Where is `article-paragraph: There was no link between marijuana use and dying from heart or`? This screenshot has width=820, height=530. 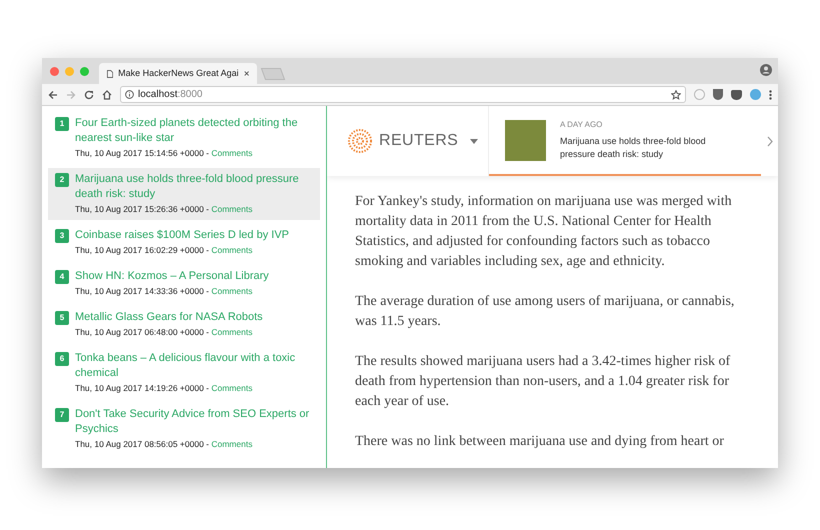
article-paragraph: There was no link between marijuana use and dying from heart or is located at coordinates (540, 442).